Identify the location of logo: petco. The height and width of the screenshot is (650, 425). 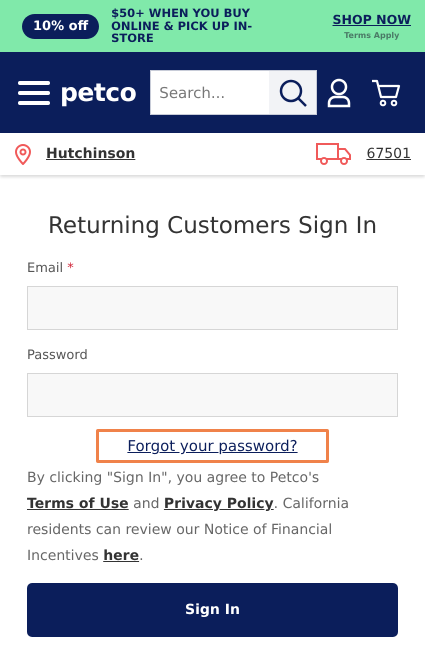
(98, 92).